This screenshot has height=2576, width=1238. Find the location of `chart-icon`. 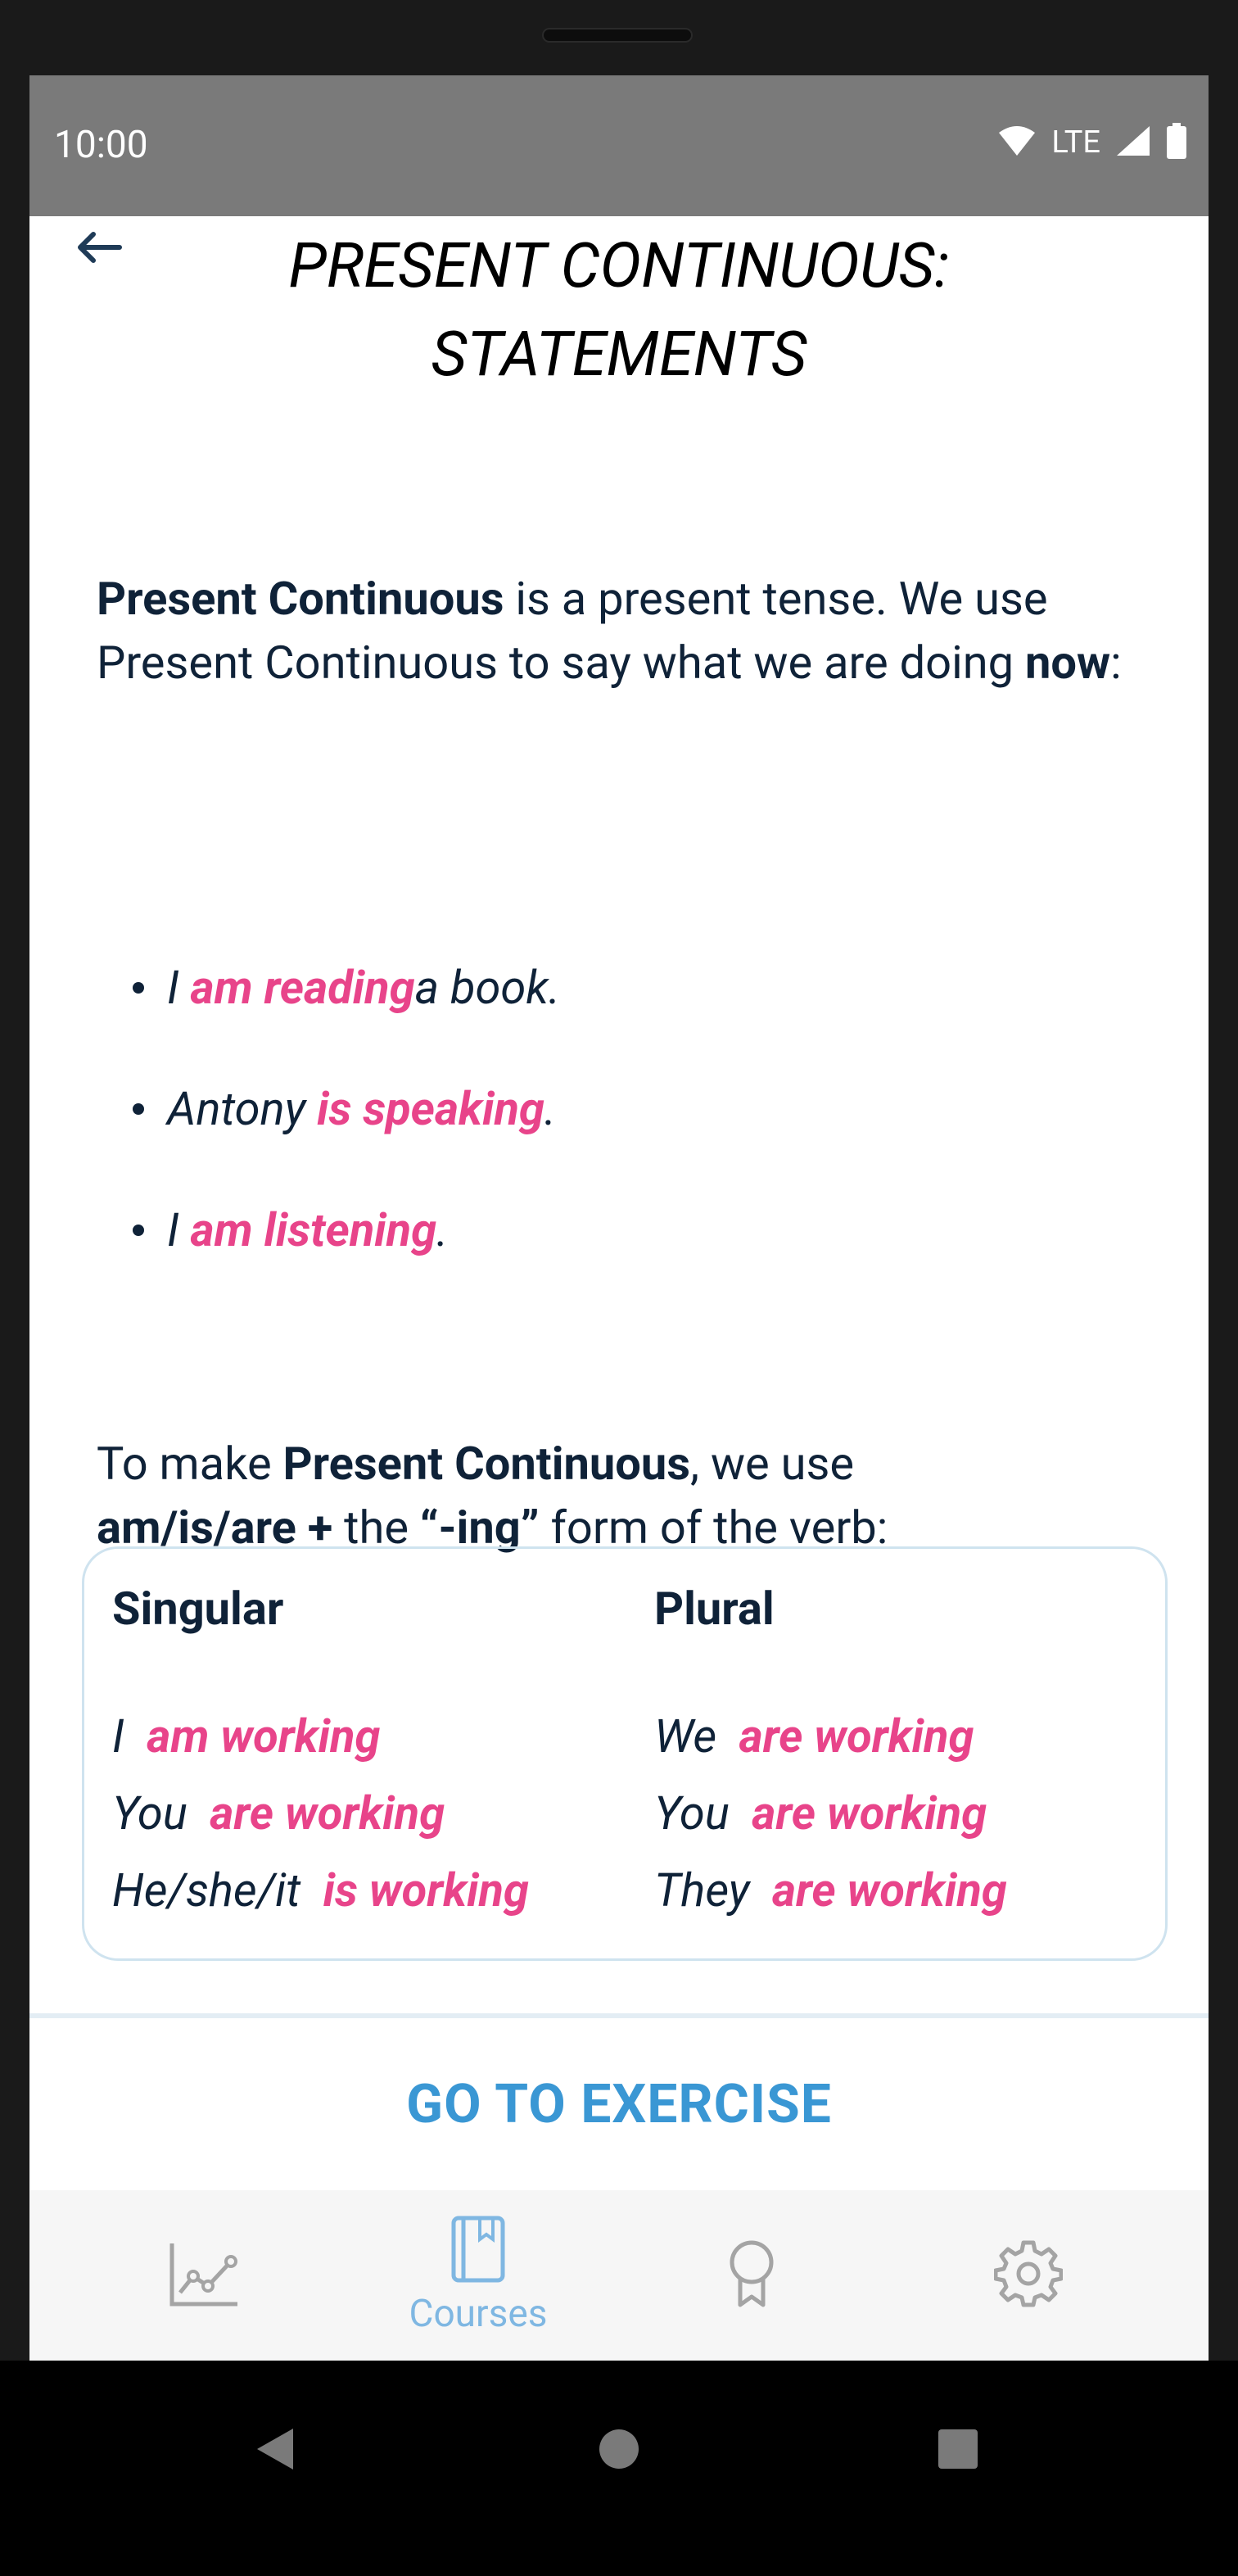

chart-icon is located at coordinates (205, 2275).